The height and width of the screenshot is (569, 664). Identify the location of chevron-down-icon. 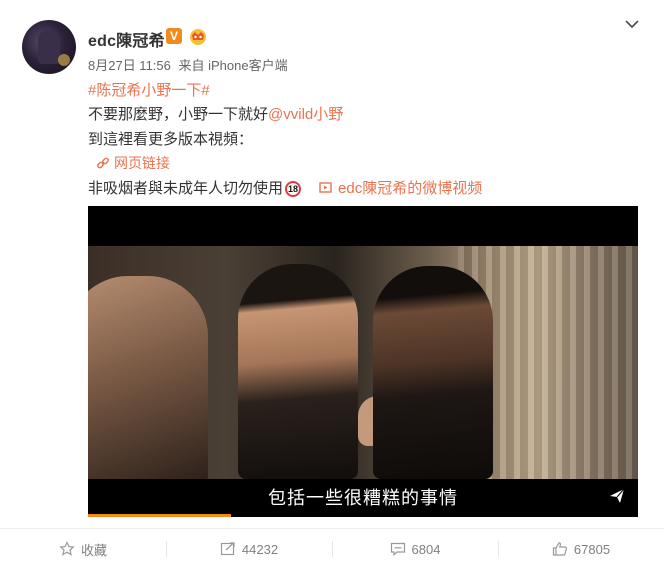
(632, 24).